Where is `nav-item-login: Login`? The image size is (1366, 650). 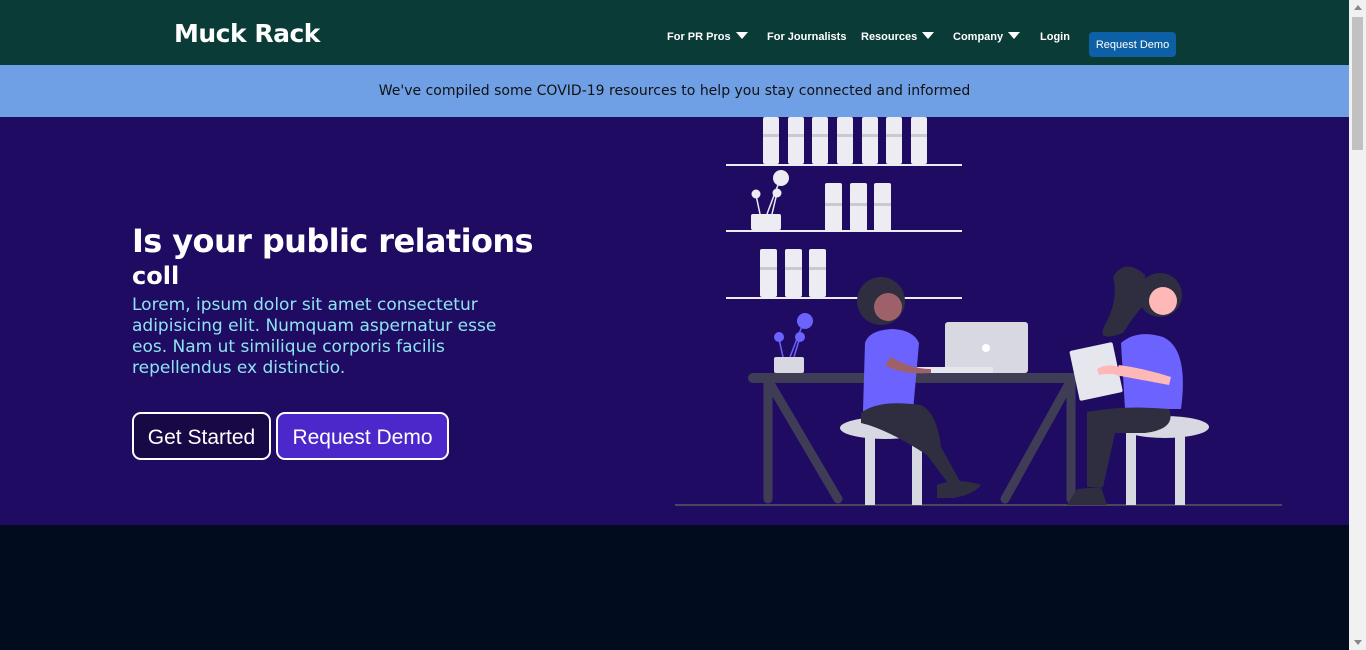 nav-item-login: Login is located at coordinates (1055, 37).